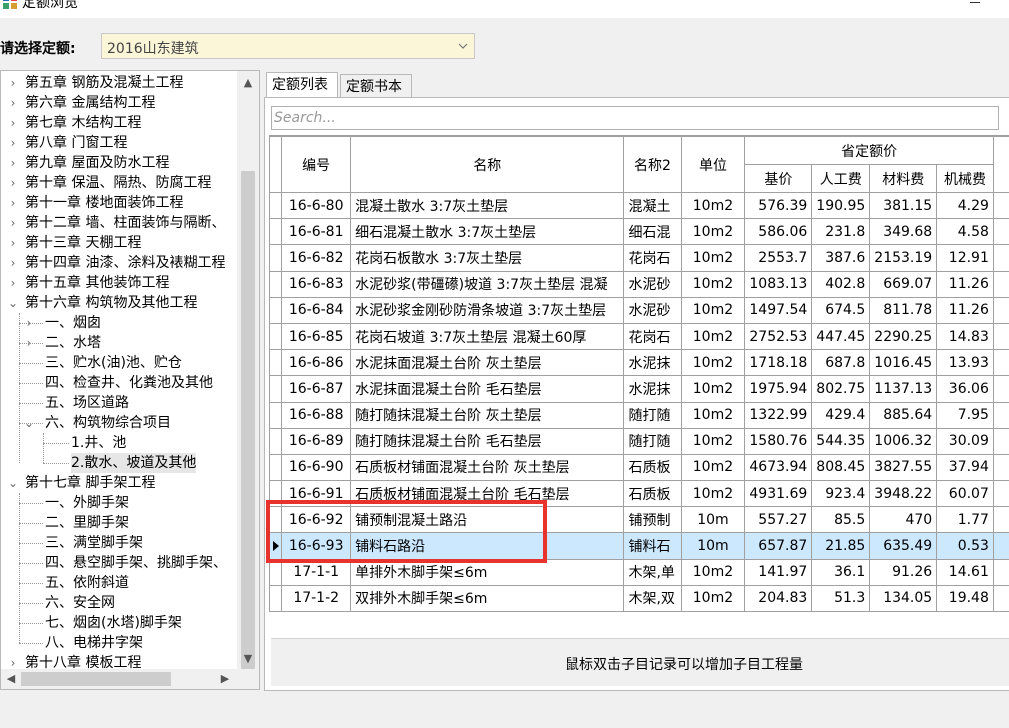  Describe the element at coordinates (965, 598) in the screenshot. I see `cell-machine: 19.48` at that location.